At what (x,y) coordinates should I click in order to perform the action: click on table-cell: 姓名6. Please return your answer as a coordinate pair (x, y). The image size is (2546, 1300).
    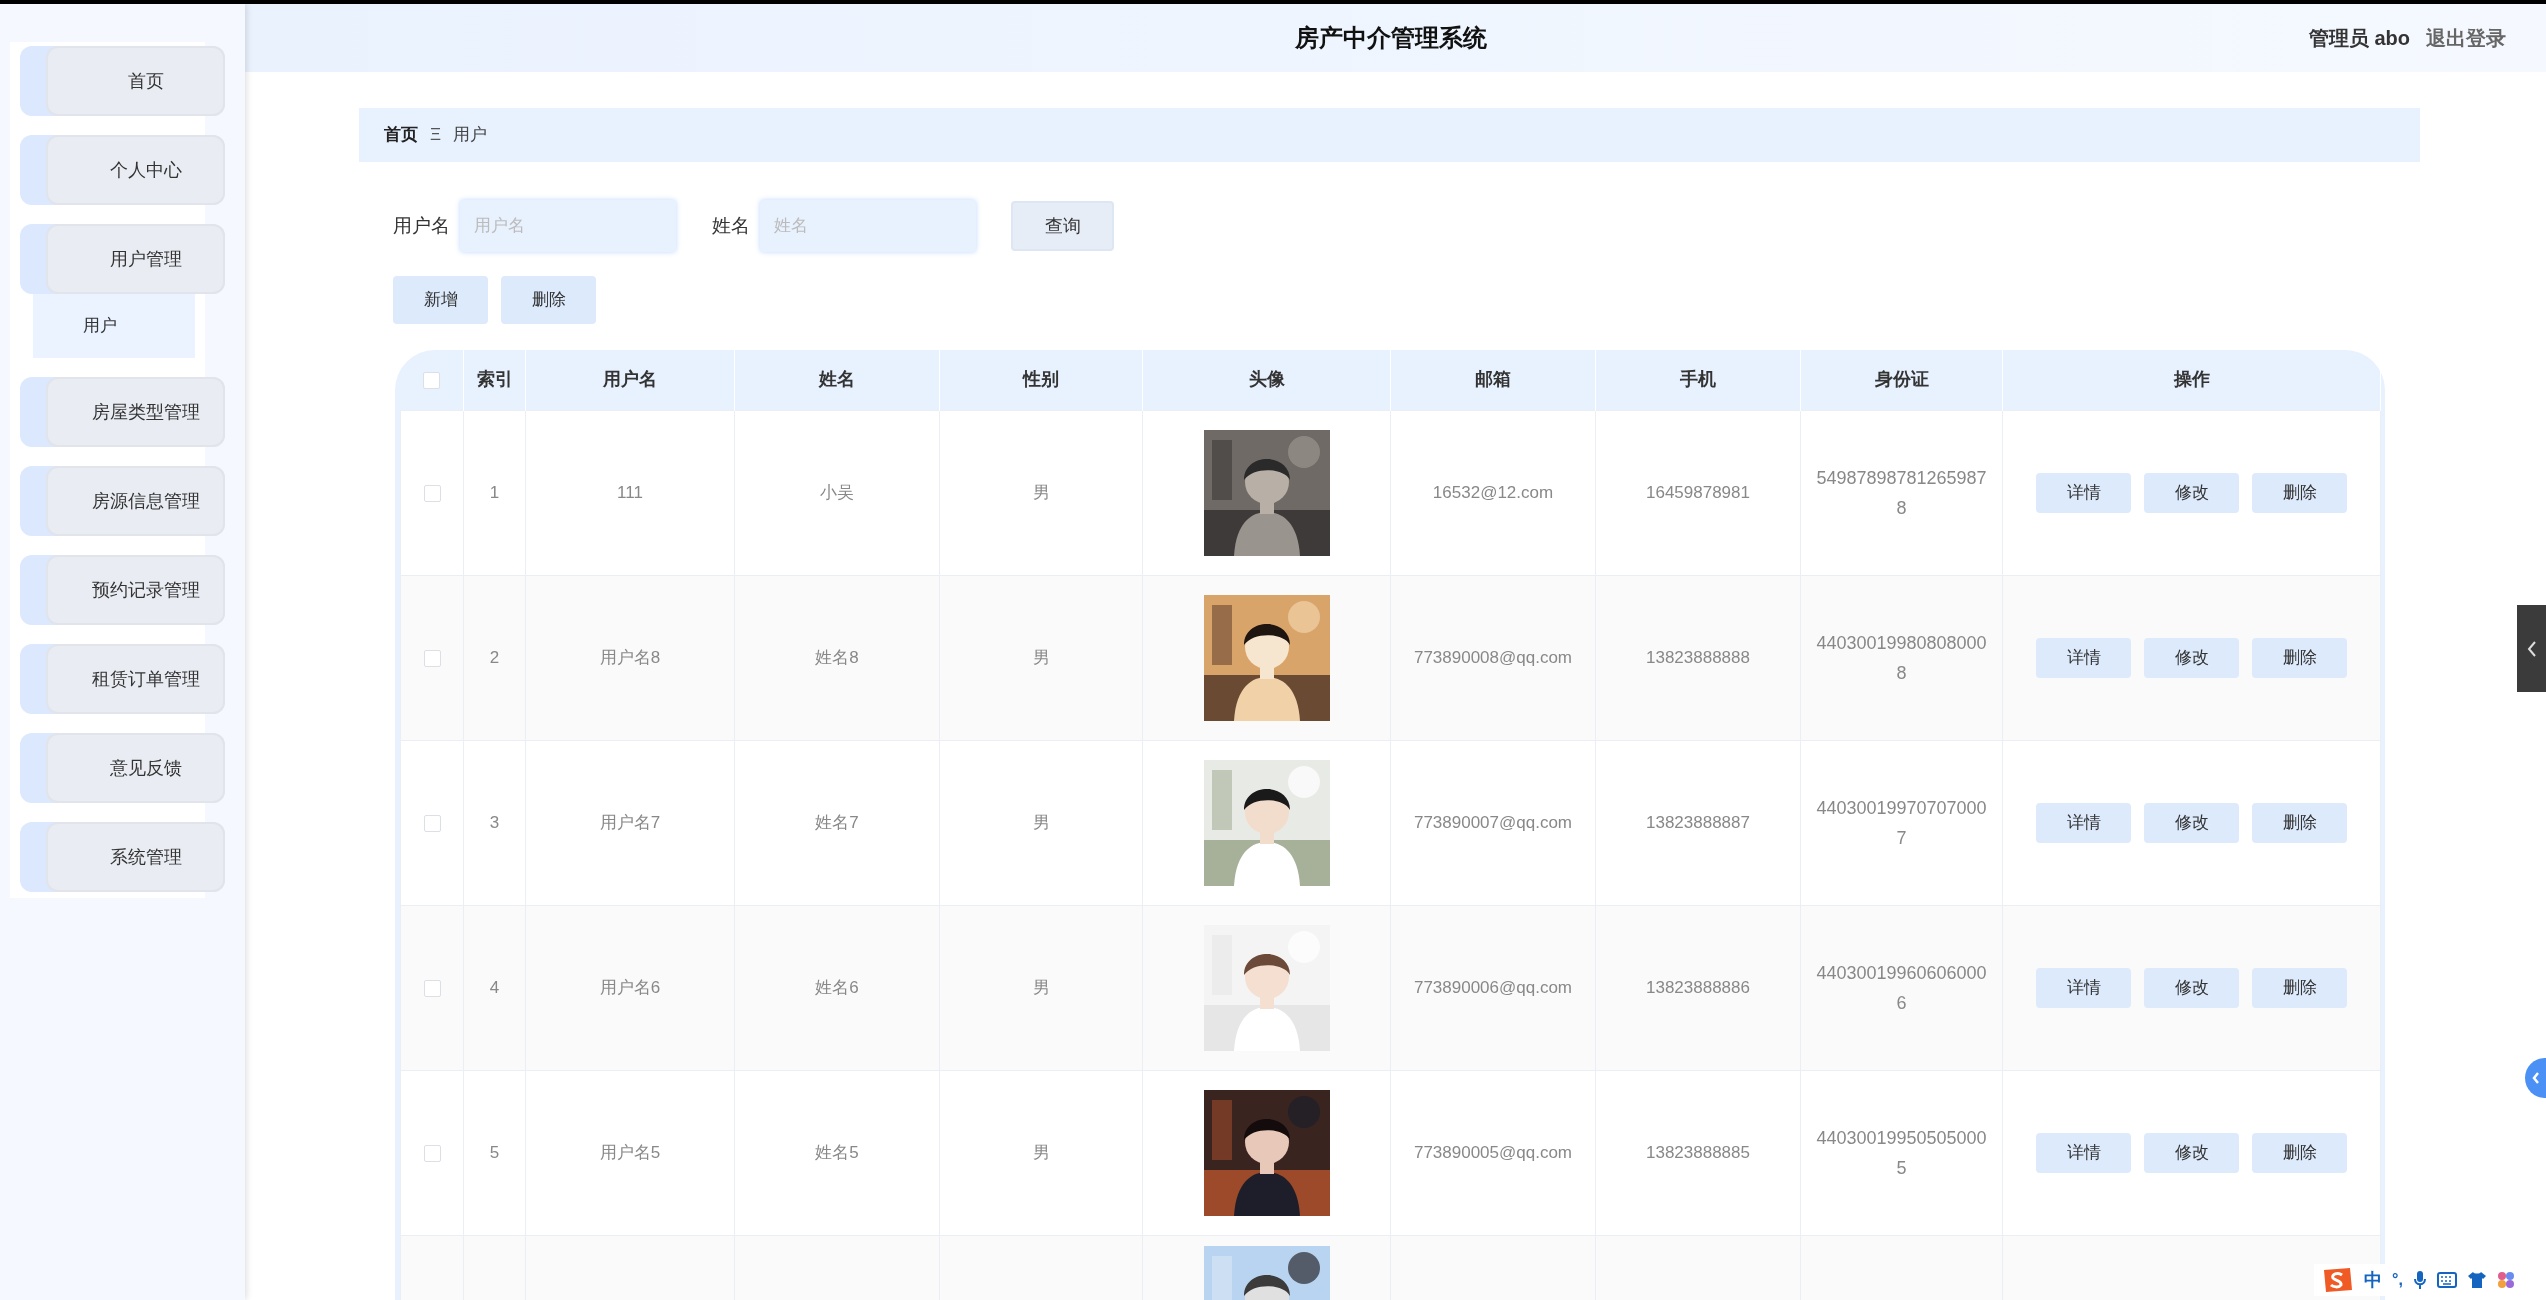
    Looking at the image, I should click on (837, 987).